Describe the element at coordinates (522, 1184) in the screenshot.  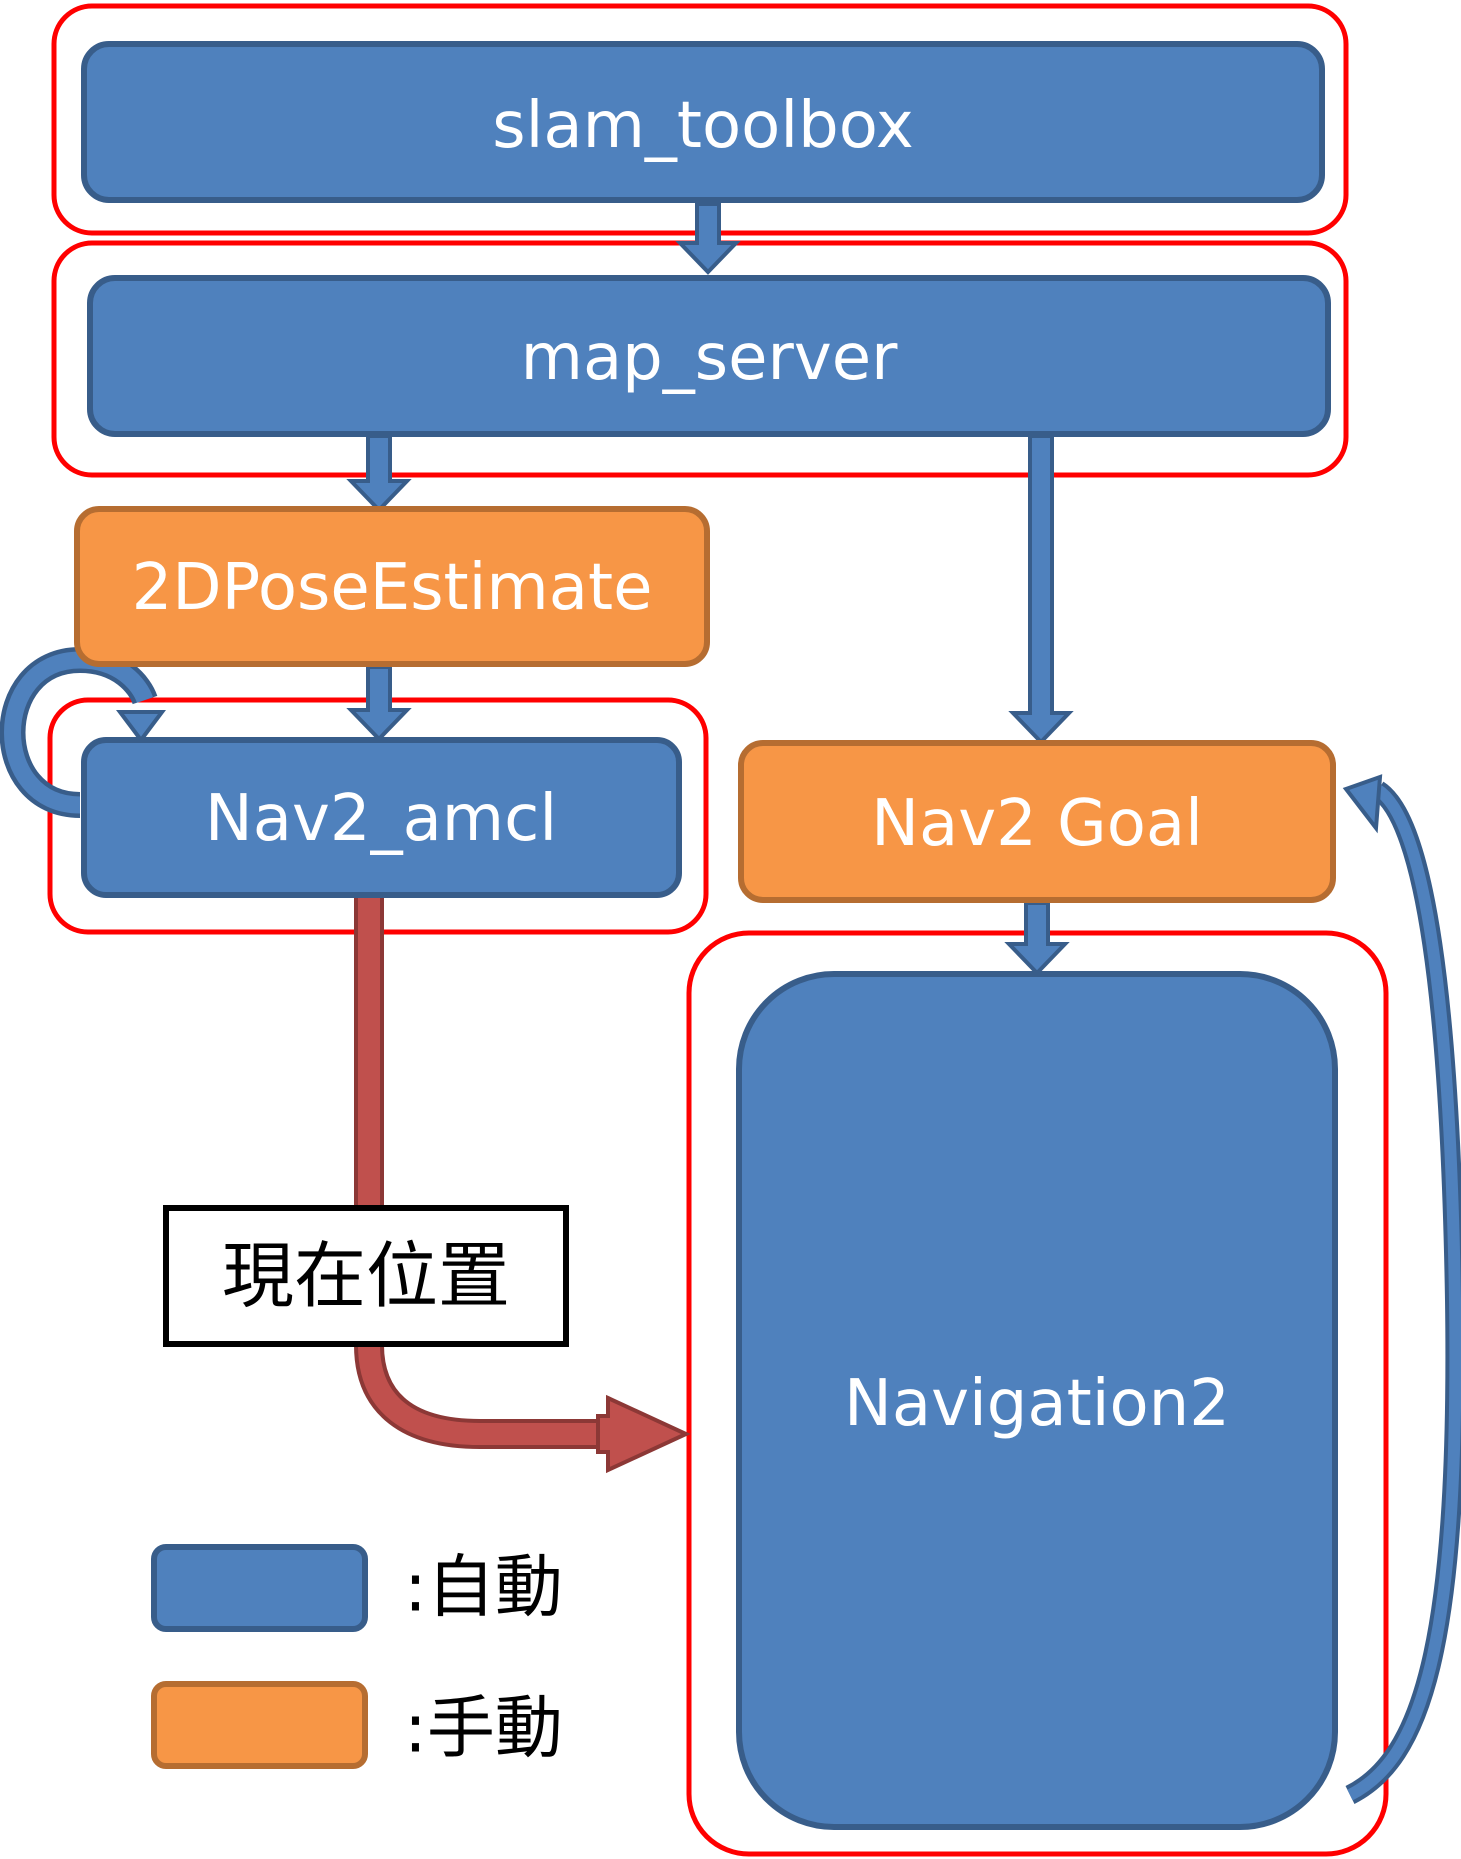
I see `current-position-arrow` at that location.